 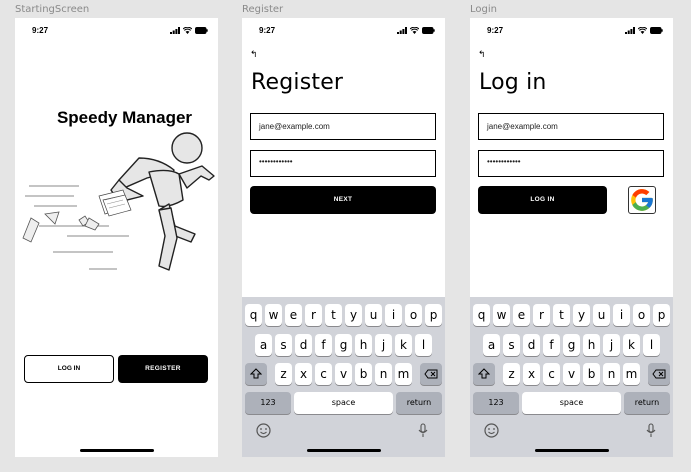 I want to click on google-signin-button, so click(x=642, y=200).